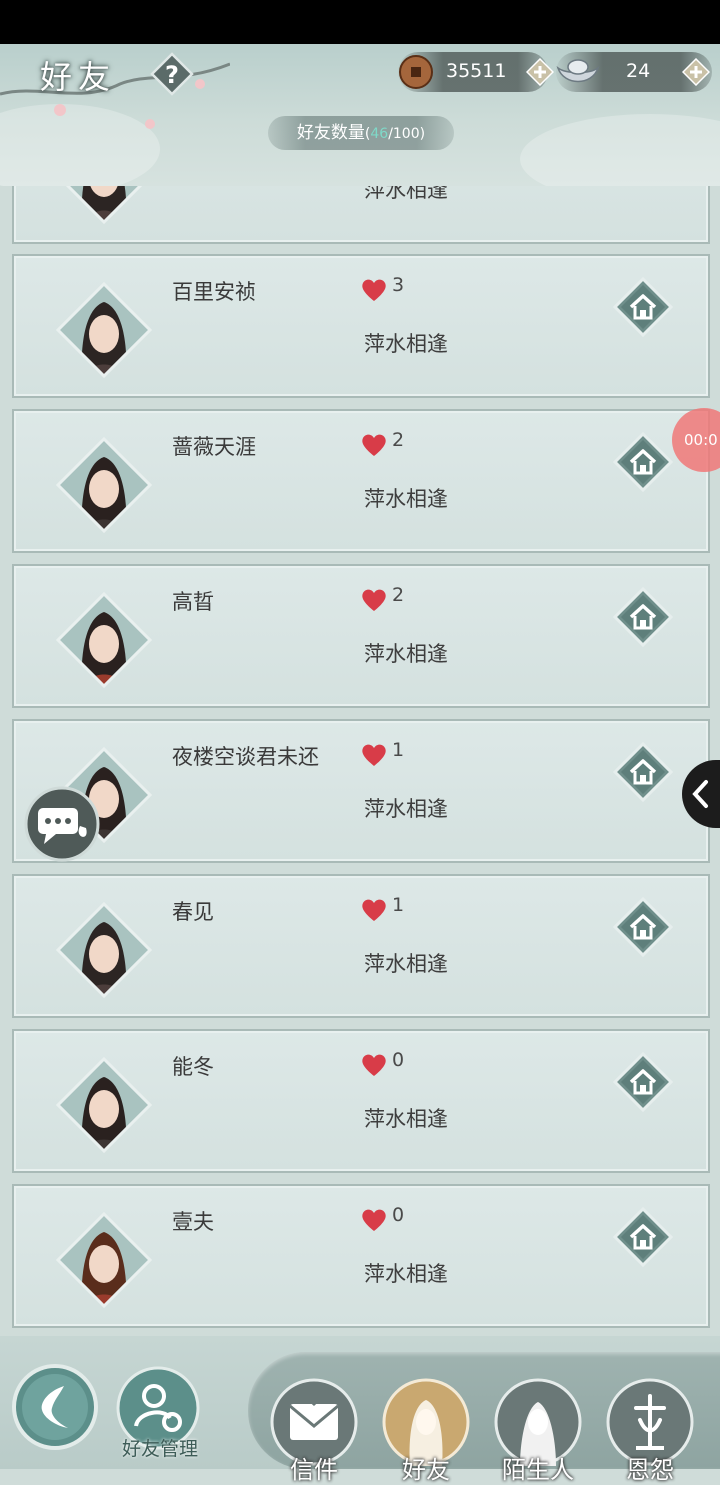  What do you see at coordinates (620, 150) in the screenshot?
I see `cloud-decoration` at bounding box center [620, 150].